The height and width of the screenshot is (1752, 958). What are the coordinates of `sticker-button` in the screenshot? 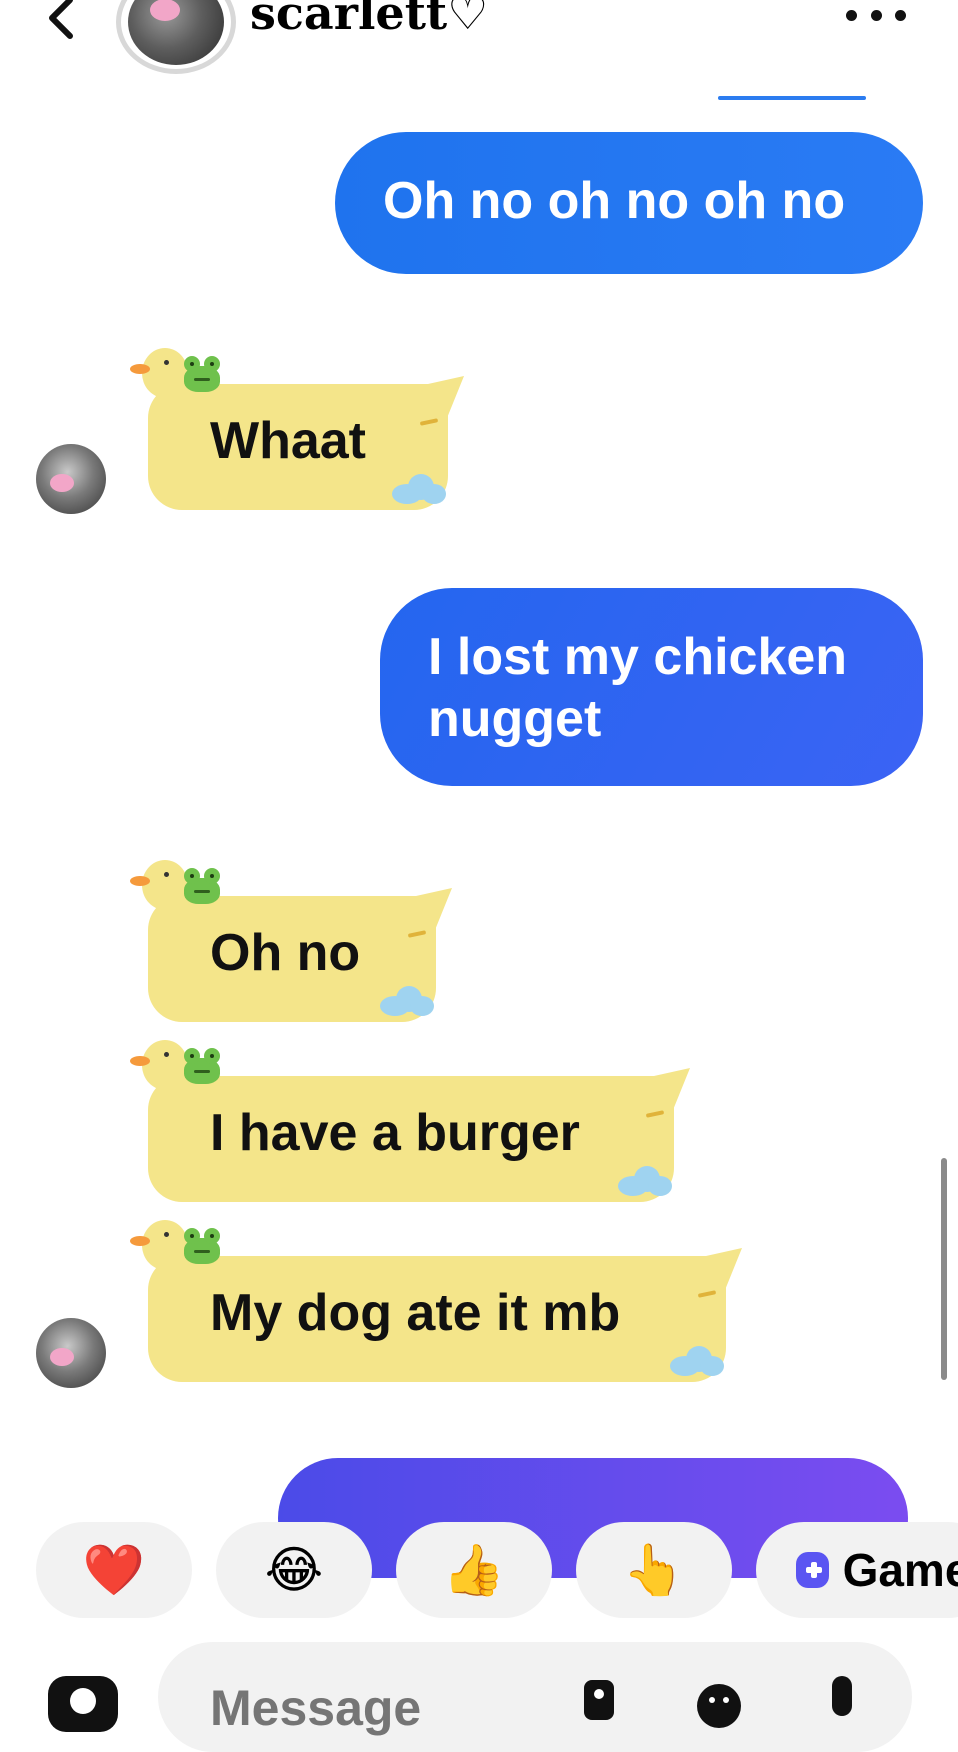 It's located at (719, 1703).